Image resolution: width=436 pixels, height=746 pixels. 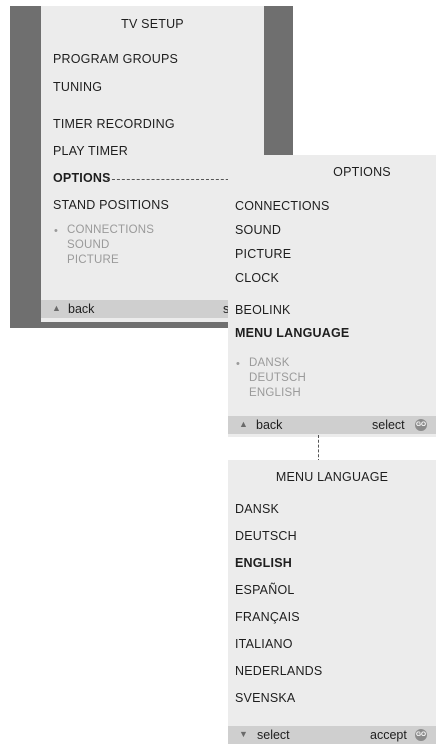 What do you see at coordinates (332, 425) in the screenshot?
I see `options-footer: ▲ back select GO` at bounding box center [332, 425].